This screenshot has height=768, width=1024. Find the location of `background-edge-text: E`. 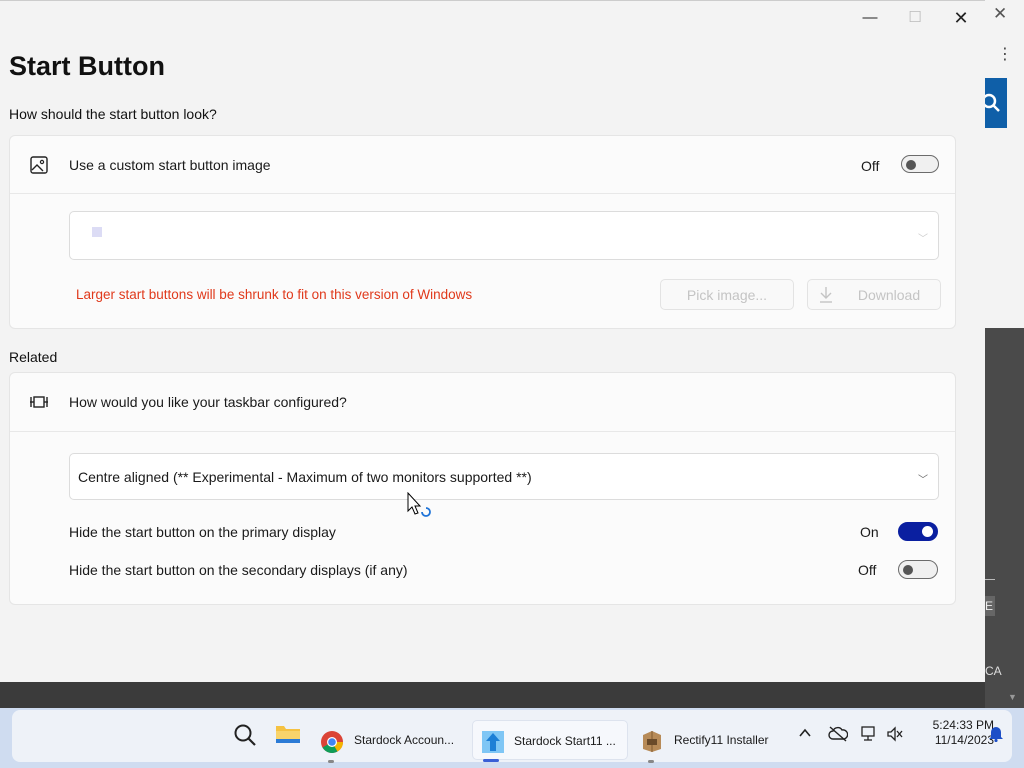

background-edge-text: E is located at coordinates (990, 606).